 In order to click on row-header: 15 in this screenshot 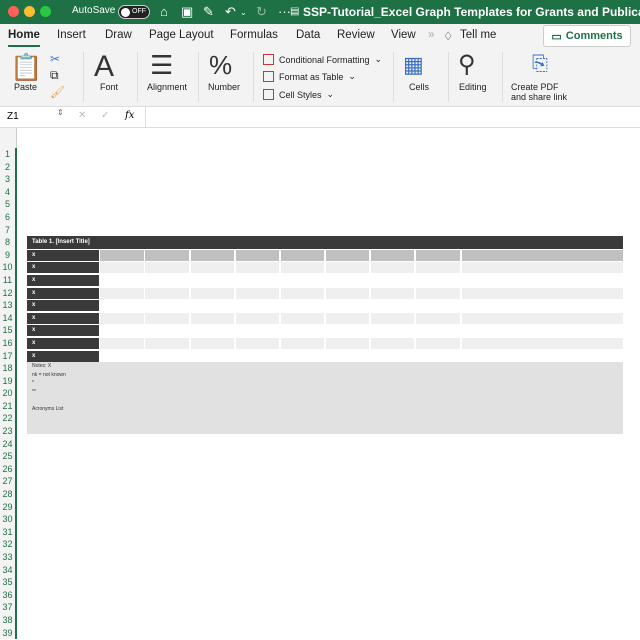, I will do `click(7, 330)`.